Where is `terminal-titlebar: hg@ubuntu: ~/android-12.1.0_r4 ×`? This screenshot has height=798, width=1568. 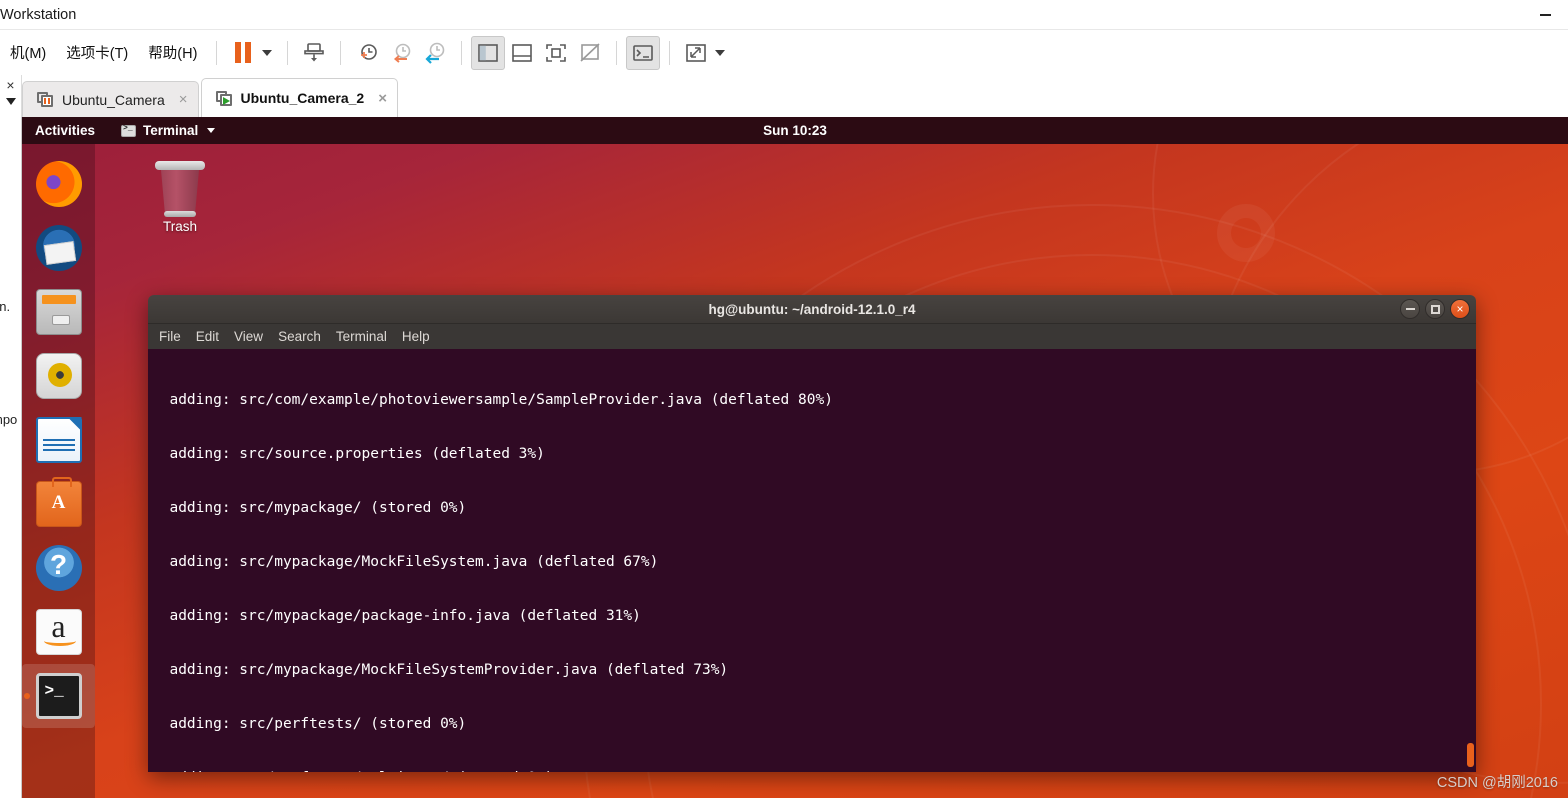
terminal-titlebar: hg@ubuntu: ~/android-12.1.0_r4 × is located at coordinates (812, 309).